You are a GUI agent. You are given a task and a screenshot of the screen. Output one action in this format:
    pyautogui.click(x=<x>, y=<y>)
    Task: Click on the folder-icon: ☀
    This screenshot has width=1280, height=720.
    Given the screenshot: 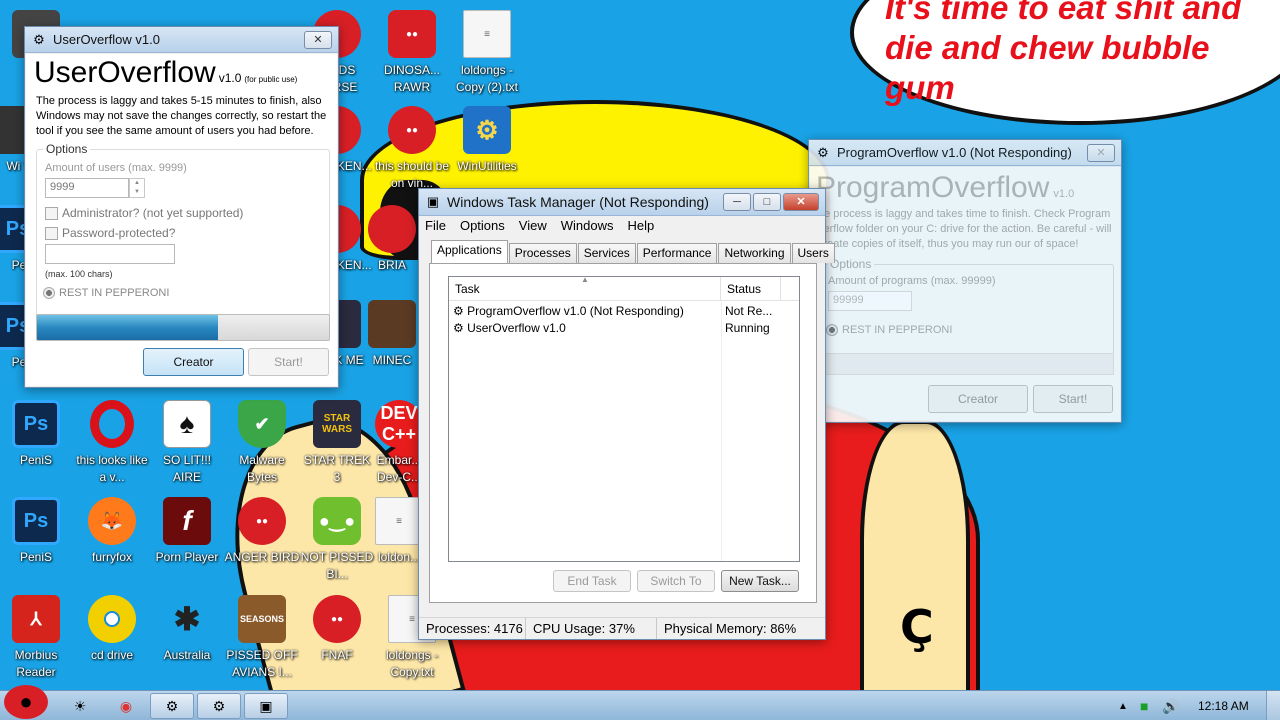 What is the action you would take?
    pyautogui.click(x=80, y=705)
    